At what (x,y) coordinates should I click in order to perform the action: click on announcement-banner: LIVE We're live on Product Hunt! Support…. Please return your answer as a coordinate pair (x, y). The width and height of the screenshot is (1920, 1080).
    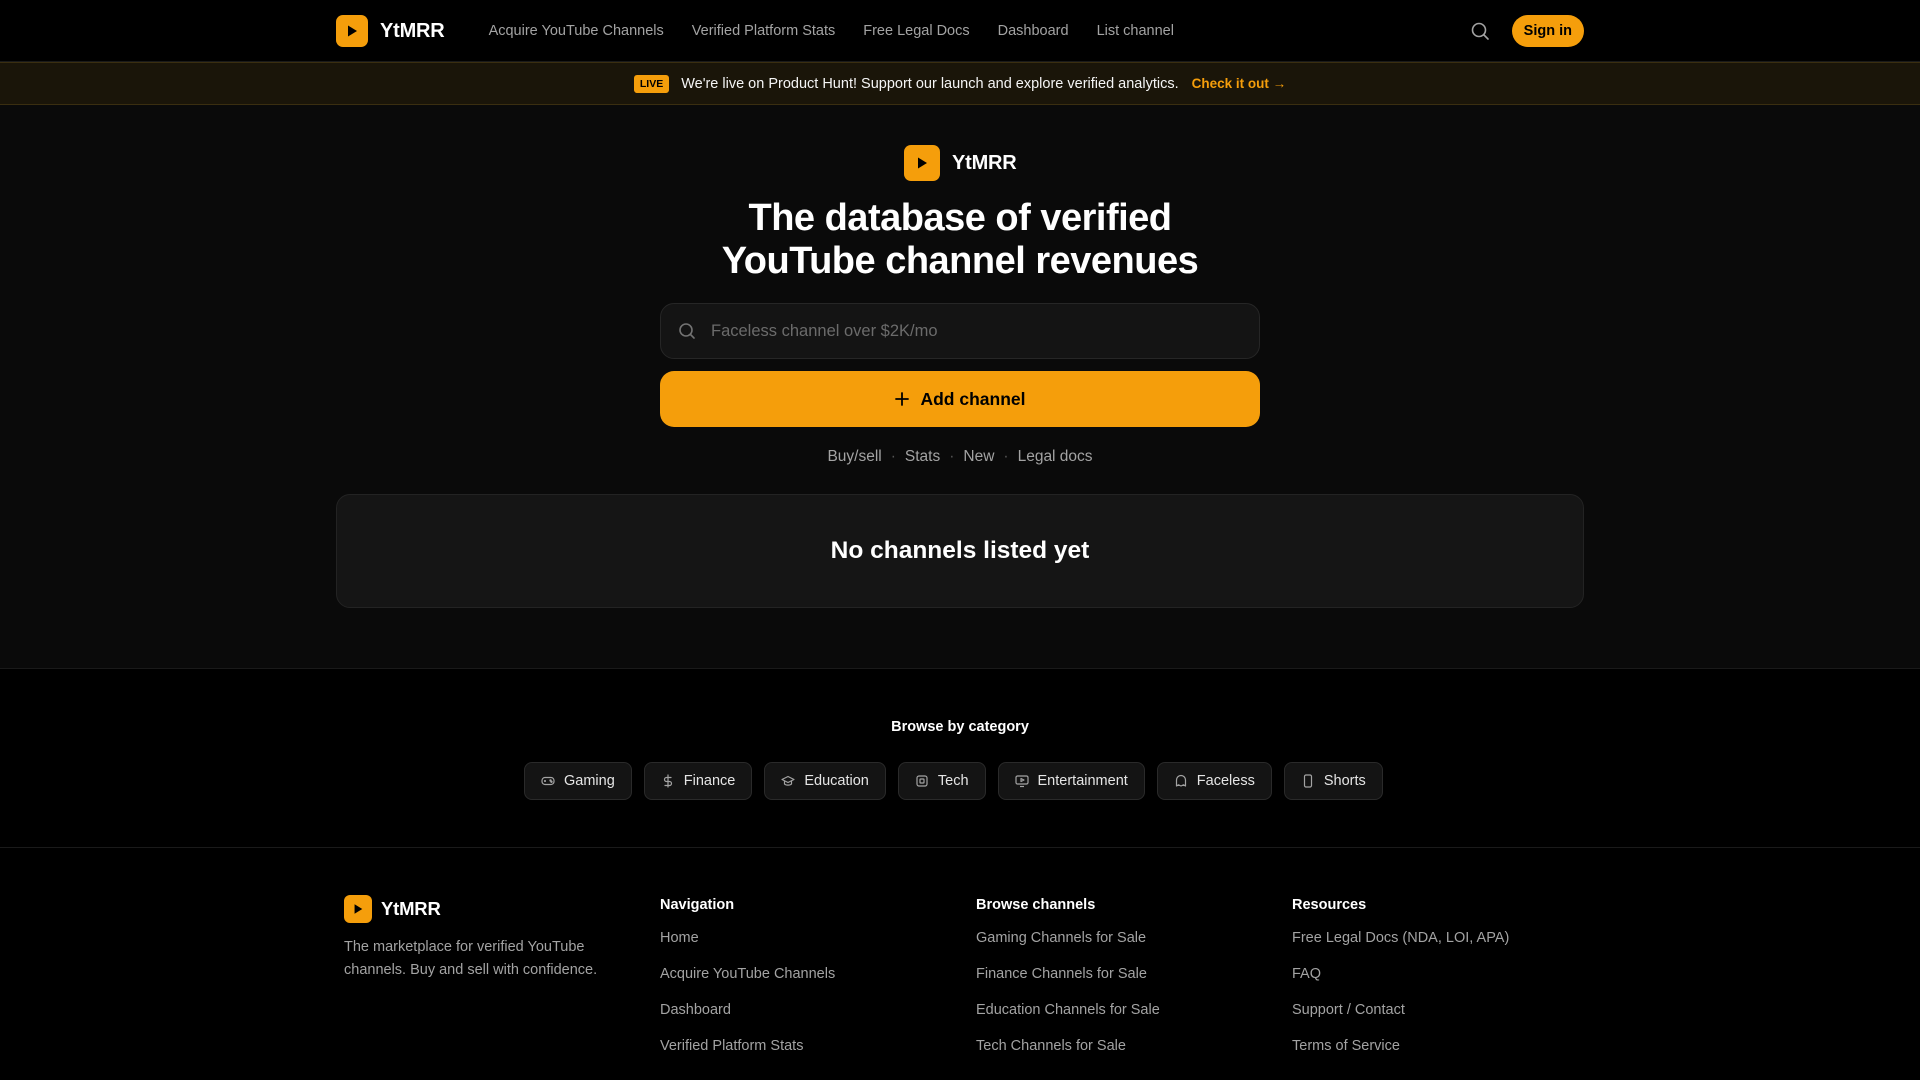
    Looking at the image, I should click on (960, 83).